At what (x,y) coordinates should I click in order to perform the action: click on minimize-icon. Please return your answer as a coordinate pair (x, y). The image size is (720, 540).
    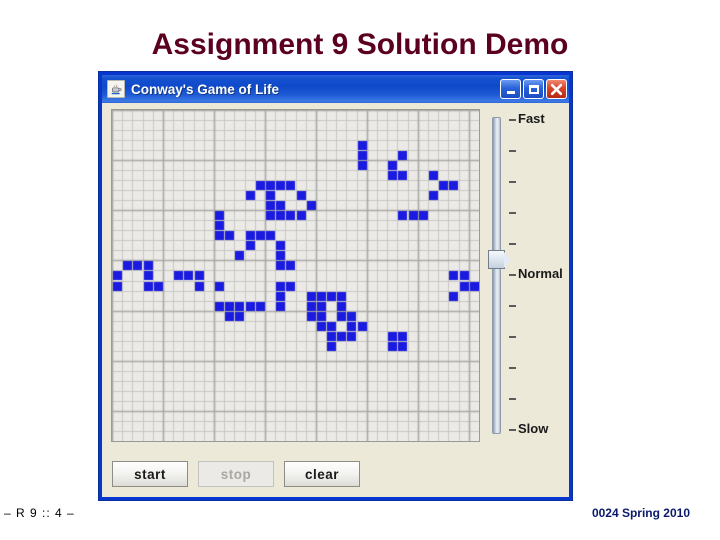
    Looking at the image, I should click on (510, 92).